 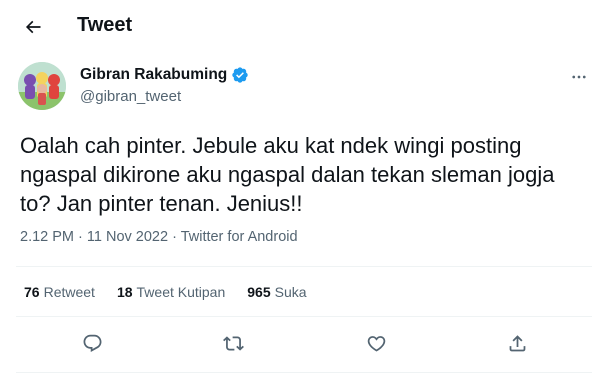 I want to click on share-button, so click(x=517, y=343).